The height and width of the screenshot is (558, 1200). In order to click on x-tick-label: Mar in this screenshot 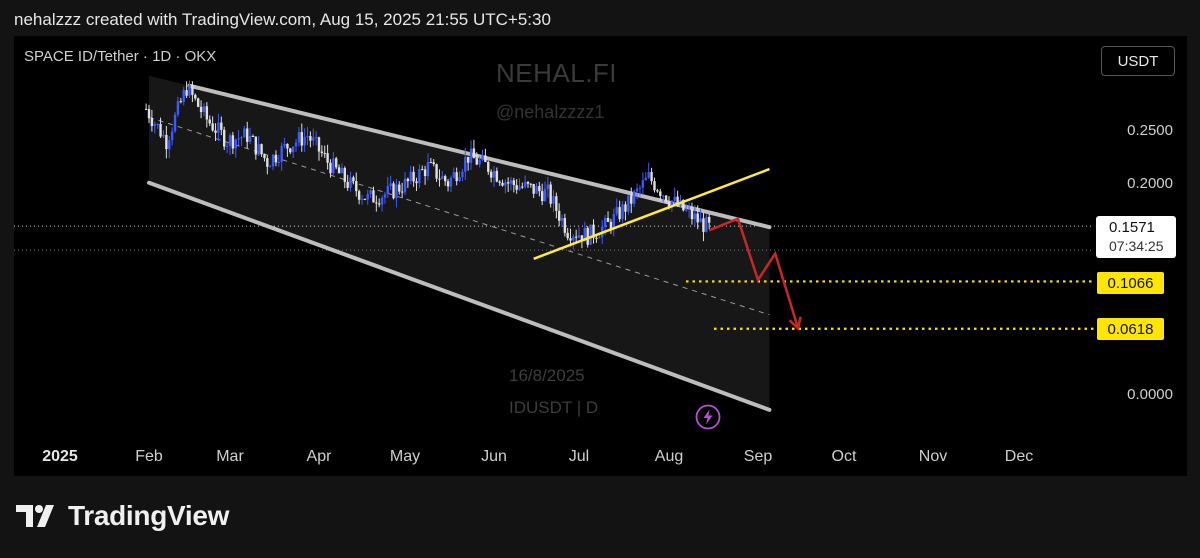, I will do `click(230, 456)`.